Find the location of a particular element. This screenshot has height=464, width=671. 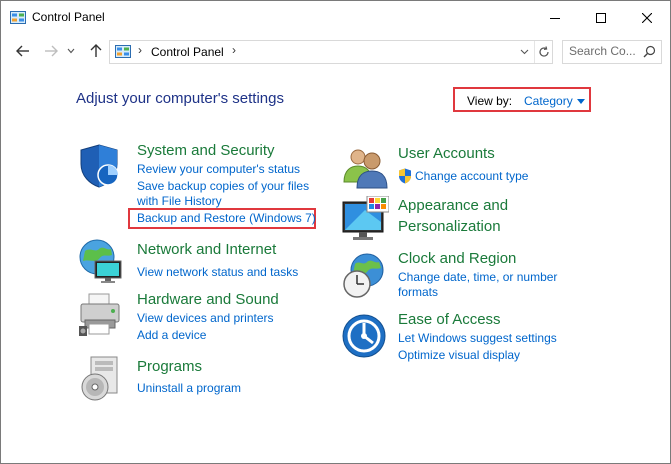

navigation-bar: › Control Panel › is located at coordinates (335, 51).